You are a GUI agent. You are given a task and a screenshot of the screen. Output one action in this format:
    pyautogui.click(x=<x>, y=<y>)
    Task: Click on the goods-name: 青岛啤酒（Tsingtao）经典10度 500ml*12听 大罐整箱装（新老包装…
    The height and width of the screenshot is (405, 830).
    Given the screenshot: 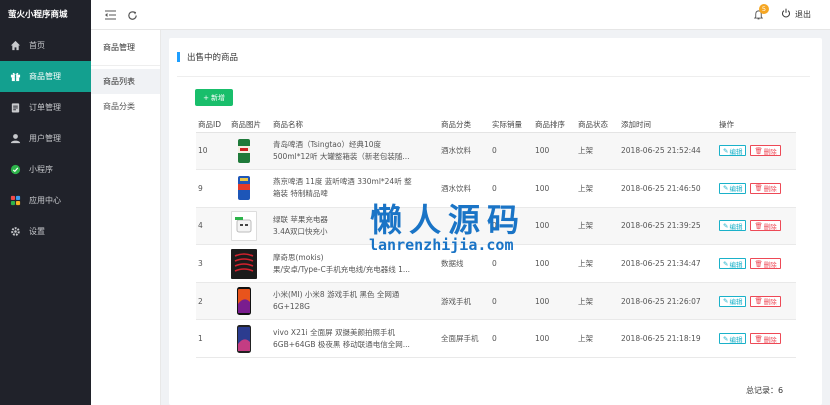 What is the action you would take?
    pyautogui.click(x=355, y=151)
    